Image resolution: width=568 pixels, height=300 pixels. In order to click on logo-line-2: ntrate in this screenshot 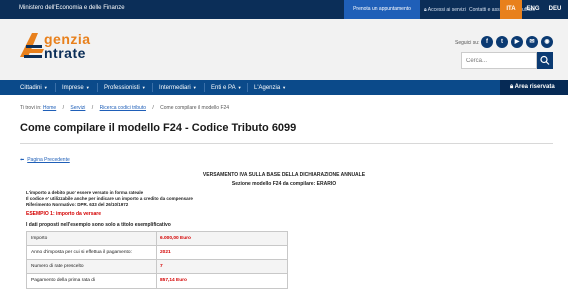, I will do `click(65, 53)`.